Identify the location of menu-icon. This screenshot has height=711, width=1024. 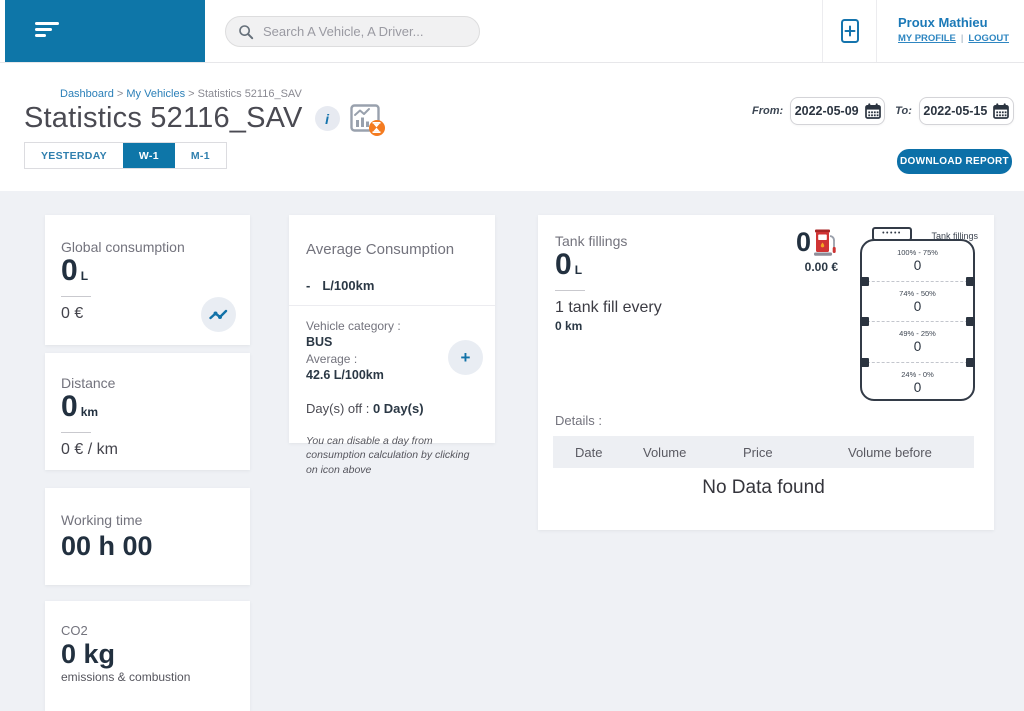
(48, 31).